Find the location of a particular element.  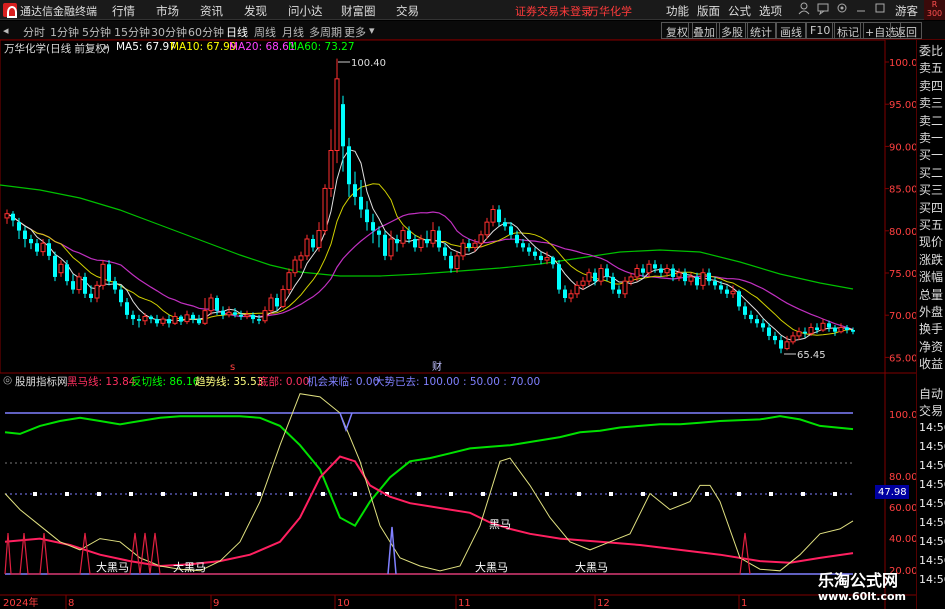

menu-wenxiaoda: 问小达 is located at coordinates (305, 11).